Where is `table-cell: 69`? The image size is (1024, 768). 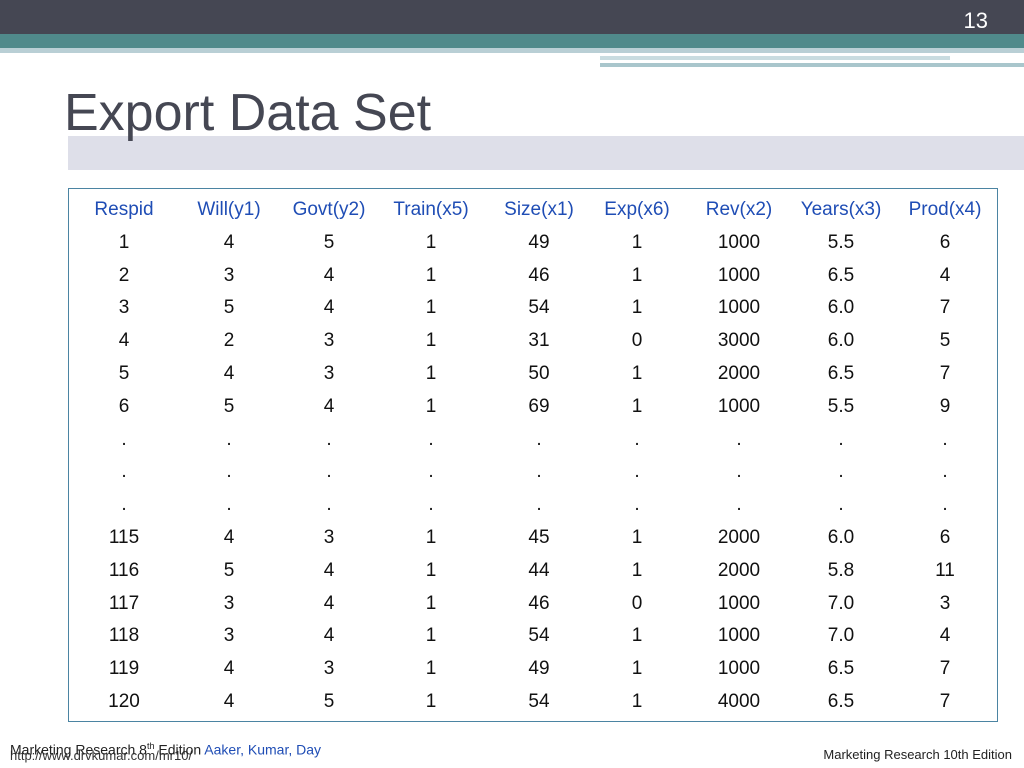
table-cell: 69 is located at coordinates (539, 406).